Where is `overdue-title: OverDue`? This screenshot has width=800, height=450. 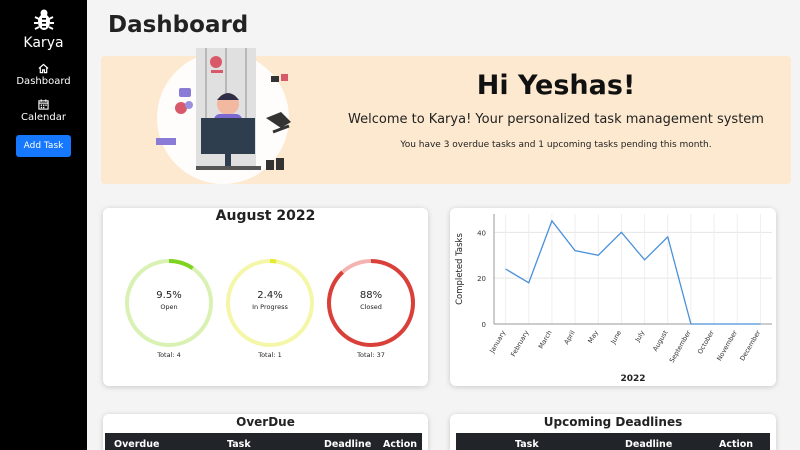
overdue-title: OverDue is located at coordinates (265, 422).